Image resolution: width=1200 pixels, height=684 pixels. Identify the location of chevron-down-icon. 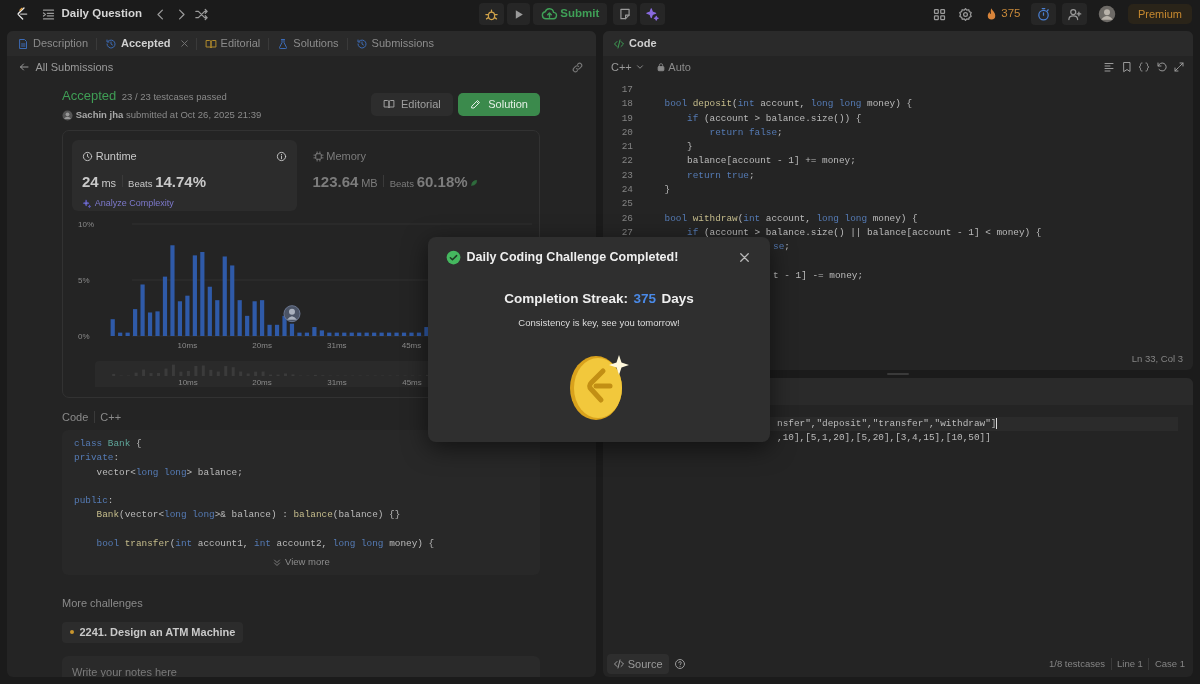
(639, 67).